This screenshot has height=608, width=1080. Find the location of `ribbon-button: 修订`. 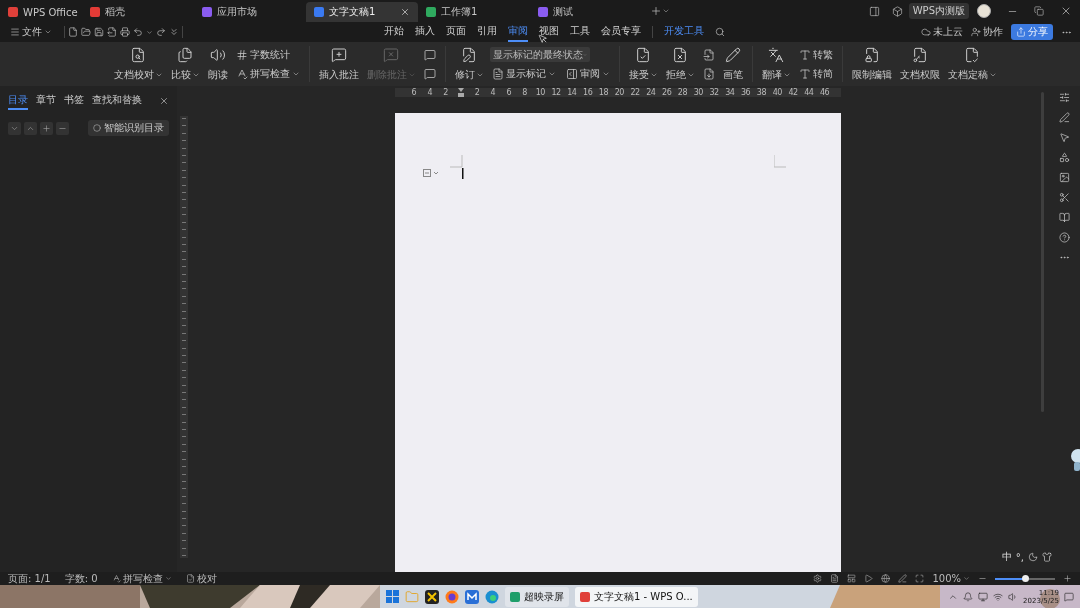

ribbon-button: 修订 is located at coordinates (469, 64).